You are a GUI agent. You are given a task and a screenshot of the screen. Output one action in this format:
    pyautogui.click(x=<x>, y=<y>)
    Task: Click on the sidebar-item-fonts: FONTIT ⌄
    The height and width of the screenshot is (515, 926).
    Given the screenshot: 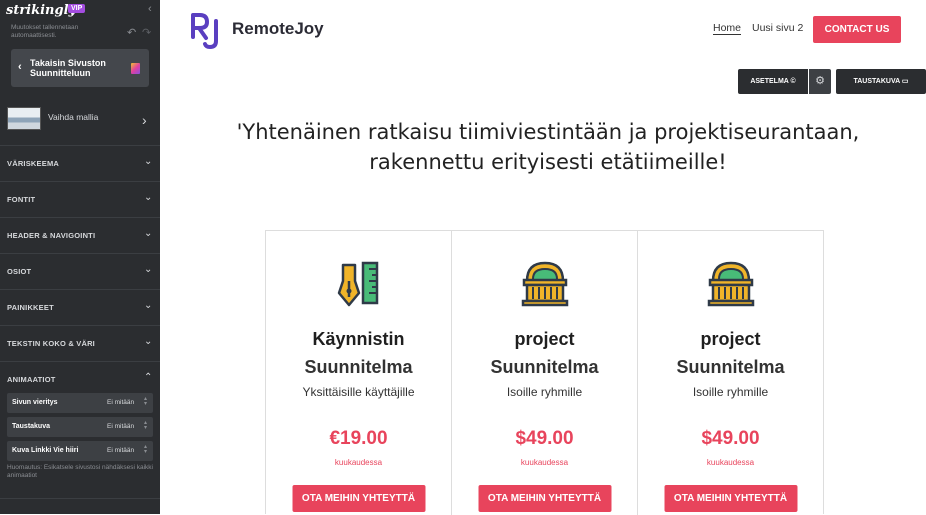 What is the action you would take?
    pyautogui.click(x=80, y=199)
    